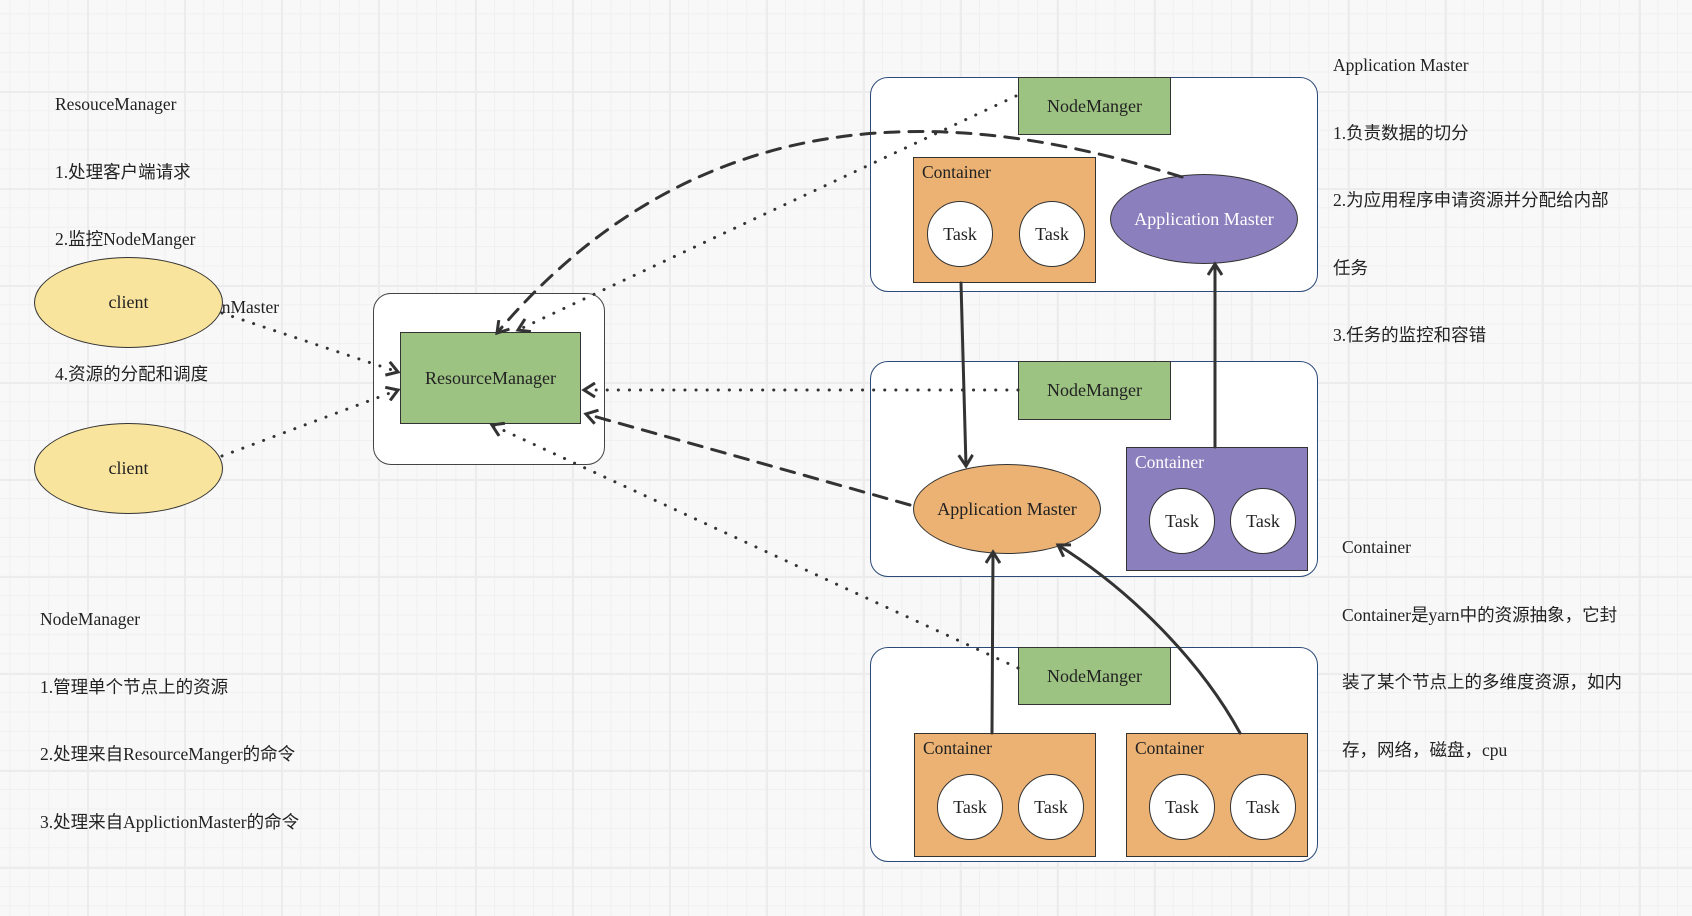 Image resolution: width=1692 pixels, height=916 pixels. What do you see at coordinates (756, 547) in the screenshot?
I see `nm-to-rm-arrow` at bounding box center [756, 547].